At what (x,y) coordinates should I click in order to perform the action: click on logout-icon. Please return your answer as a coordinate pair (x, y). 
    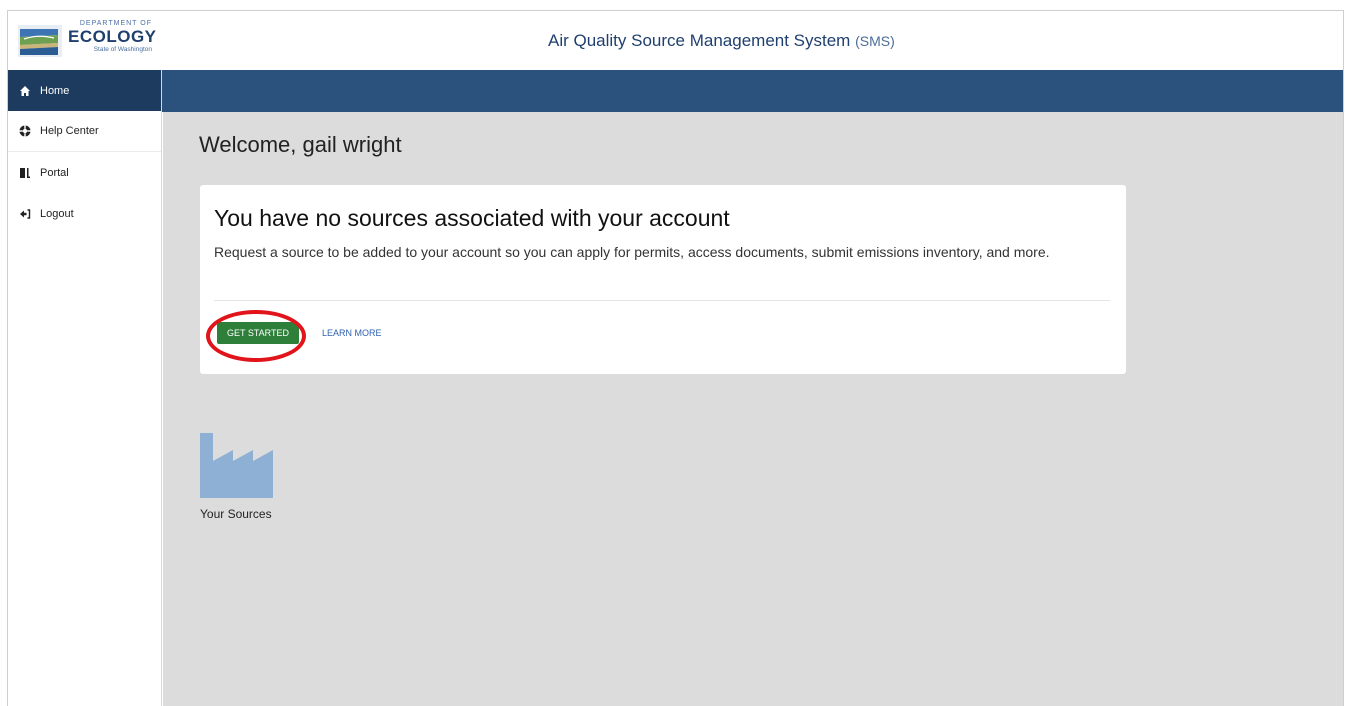
    Looking at the image, I should click on (25, 214).